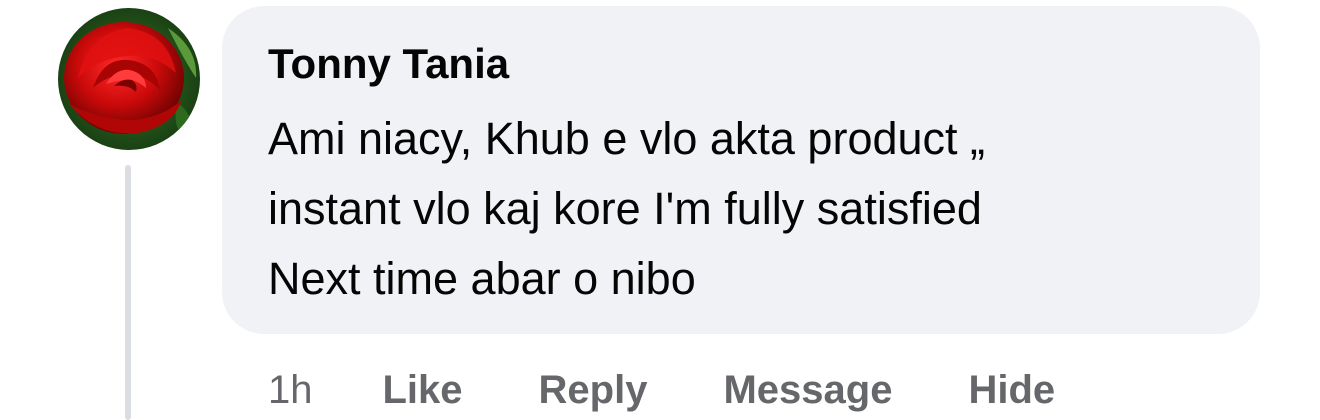 This screenshot has height=420, width=1320. I want to click on comment-text-line: Next time abar o nibo, so click(482, 278).